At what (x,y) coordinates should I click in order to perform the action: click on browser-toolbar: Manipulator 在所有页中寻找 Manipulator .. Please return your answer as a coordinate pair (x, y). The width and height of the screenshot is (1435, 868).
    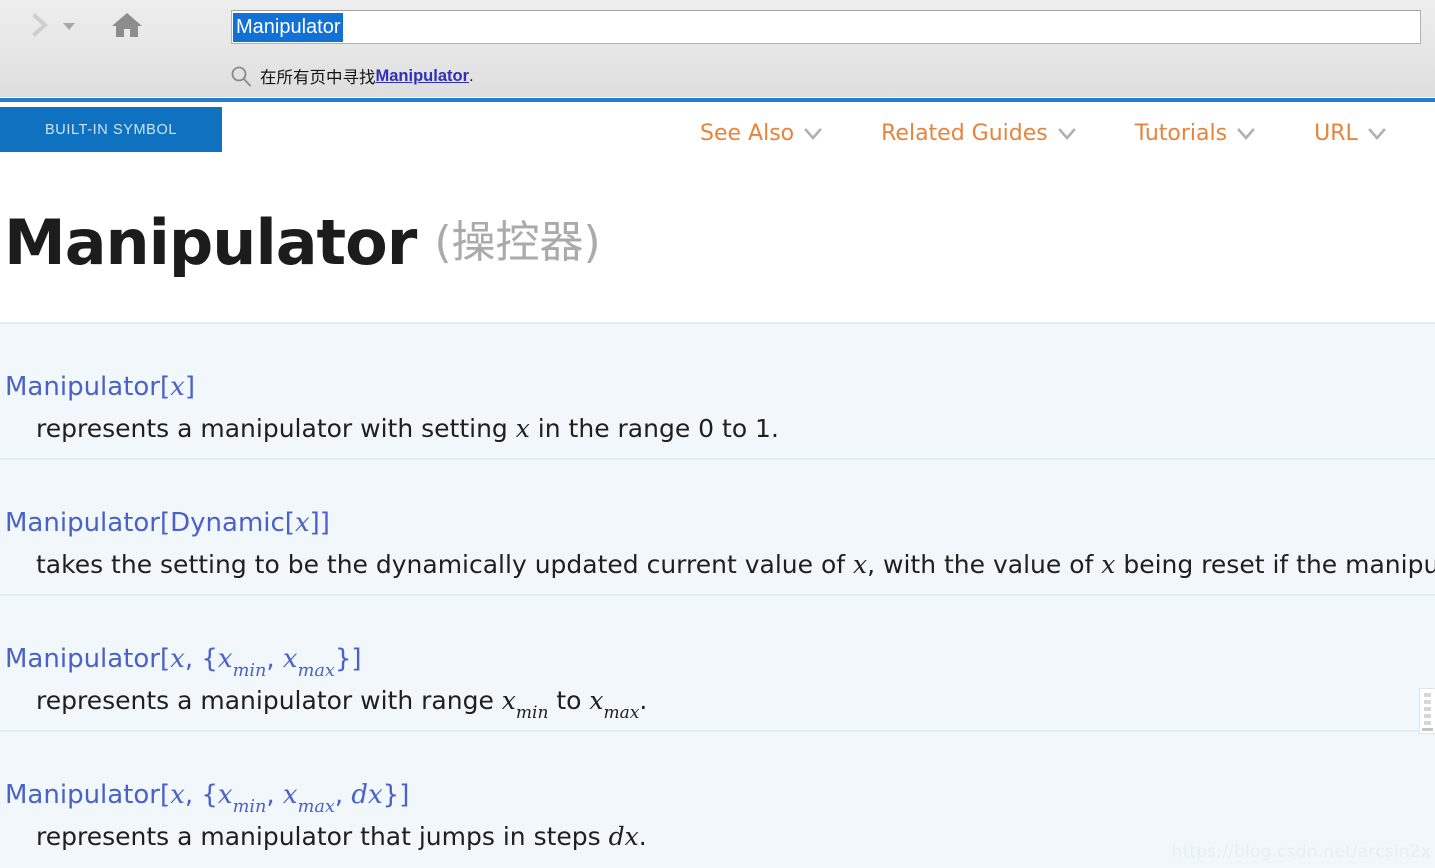
    Looking at the image, I should click on (717, 48).